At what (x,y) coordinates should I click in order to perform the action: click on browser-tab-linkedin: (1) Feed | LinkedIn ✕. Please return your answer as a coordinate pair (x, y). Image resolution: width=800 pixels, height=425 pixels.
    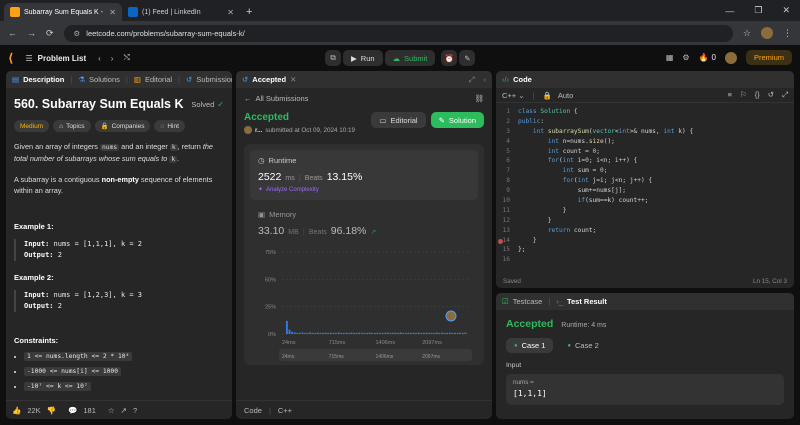
    Looking at the image, I should click on (181, 12).